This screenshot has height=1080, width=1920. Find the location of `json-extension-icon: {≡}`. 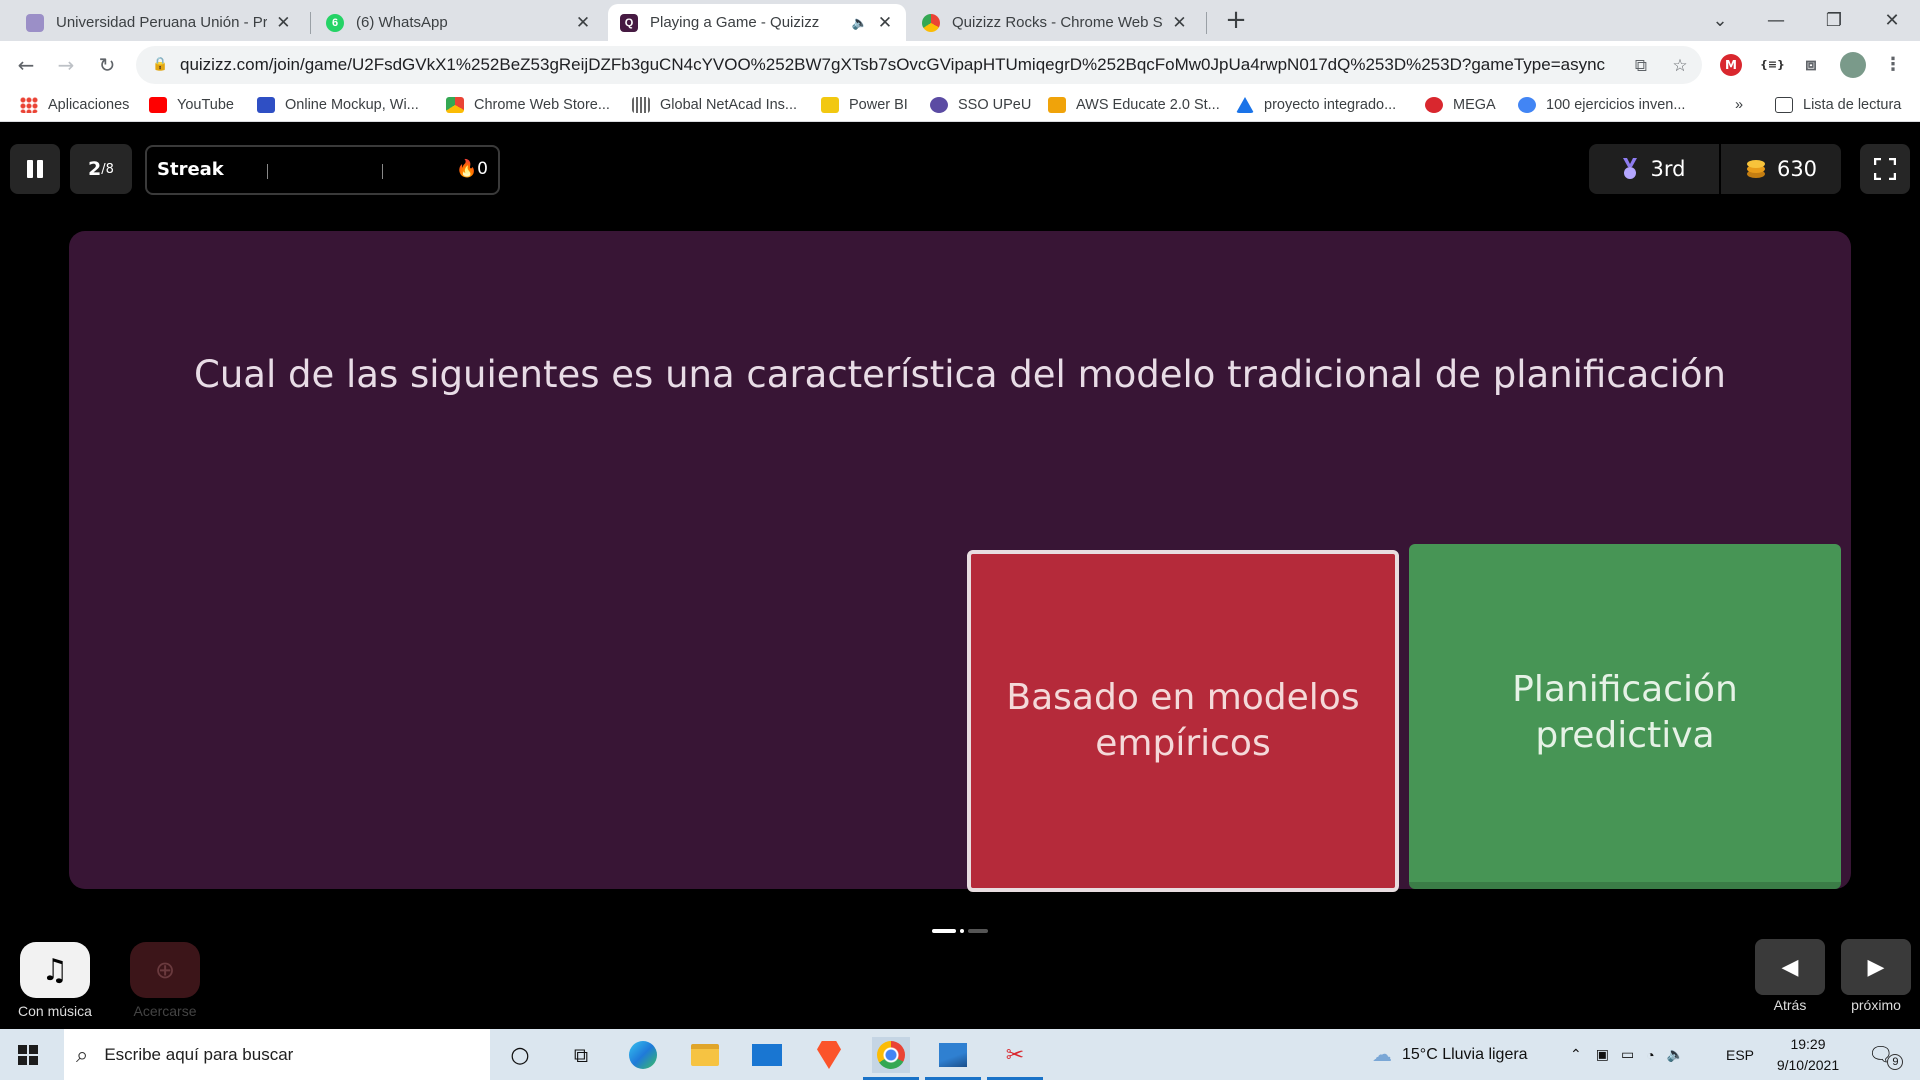

json-extension-icon: {≡} is located at coordinates (1772, 65).